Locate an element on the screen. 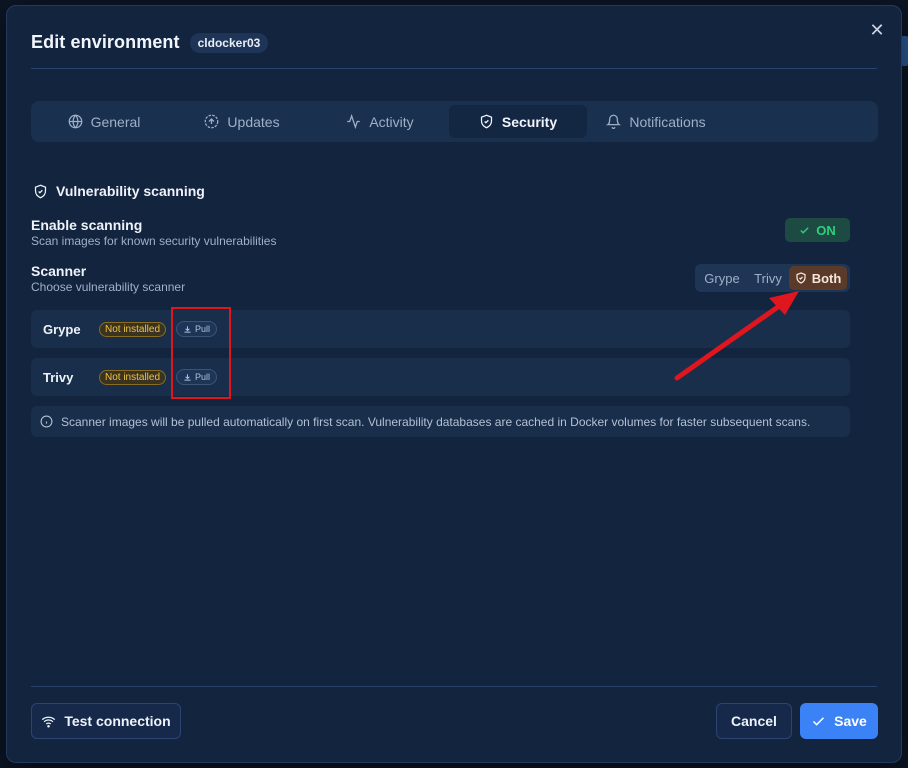 The height and width of the screenshot is (768, 908). section-title: Vulnerability scanning is located at coordinates (119, 191).